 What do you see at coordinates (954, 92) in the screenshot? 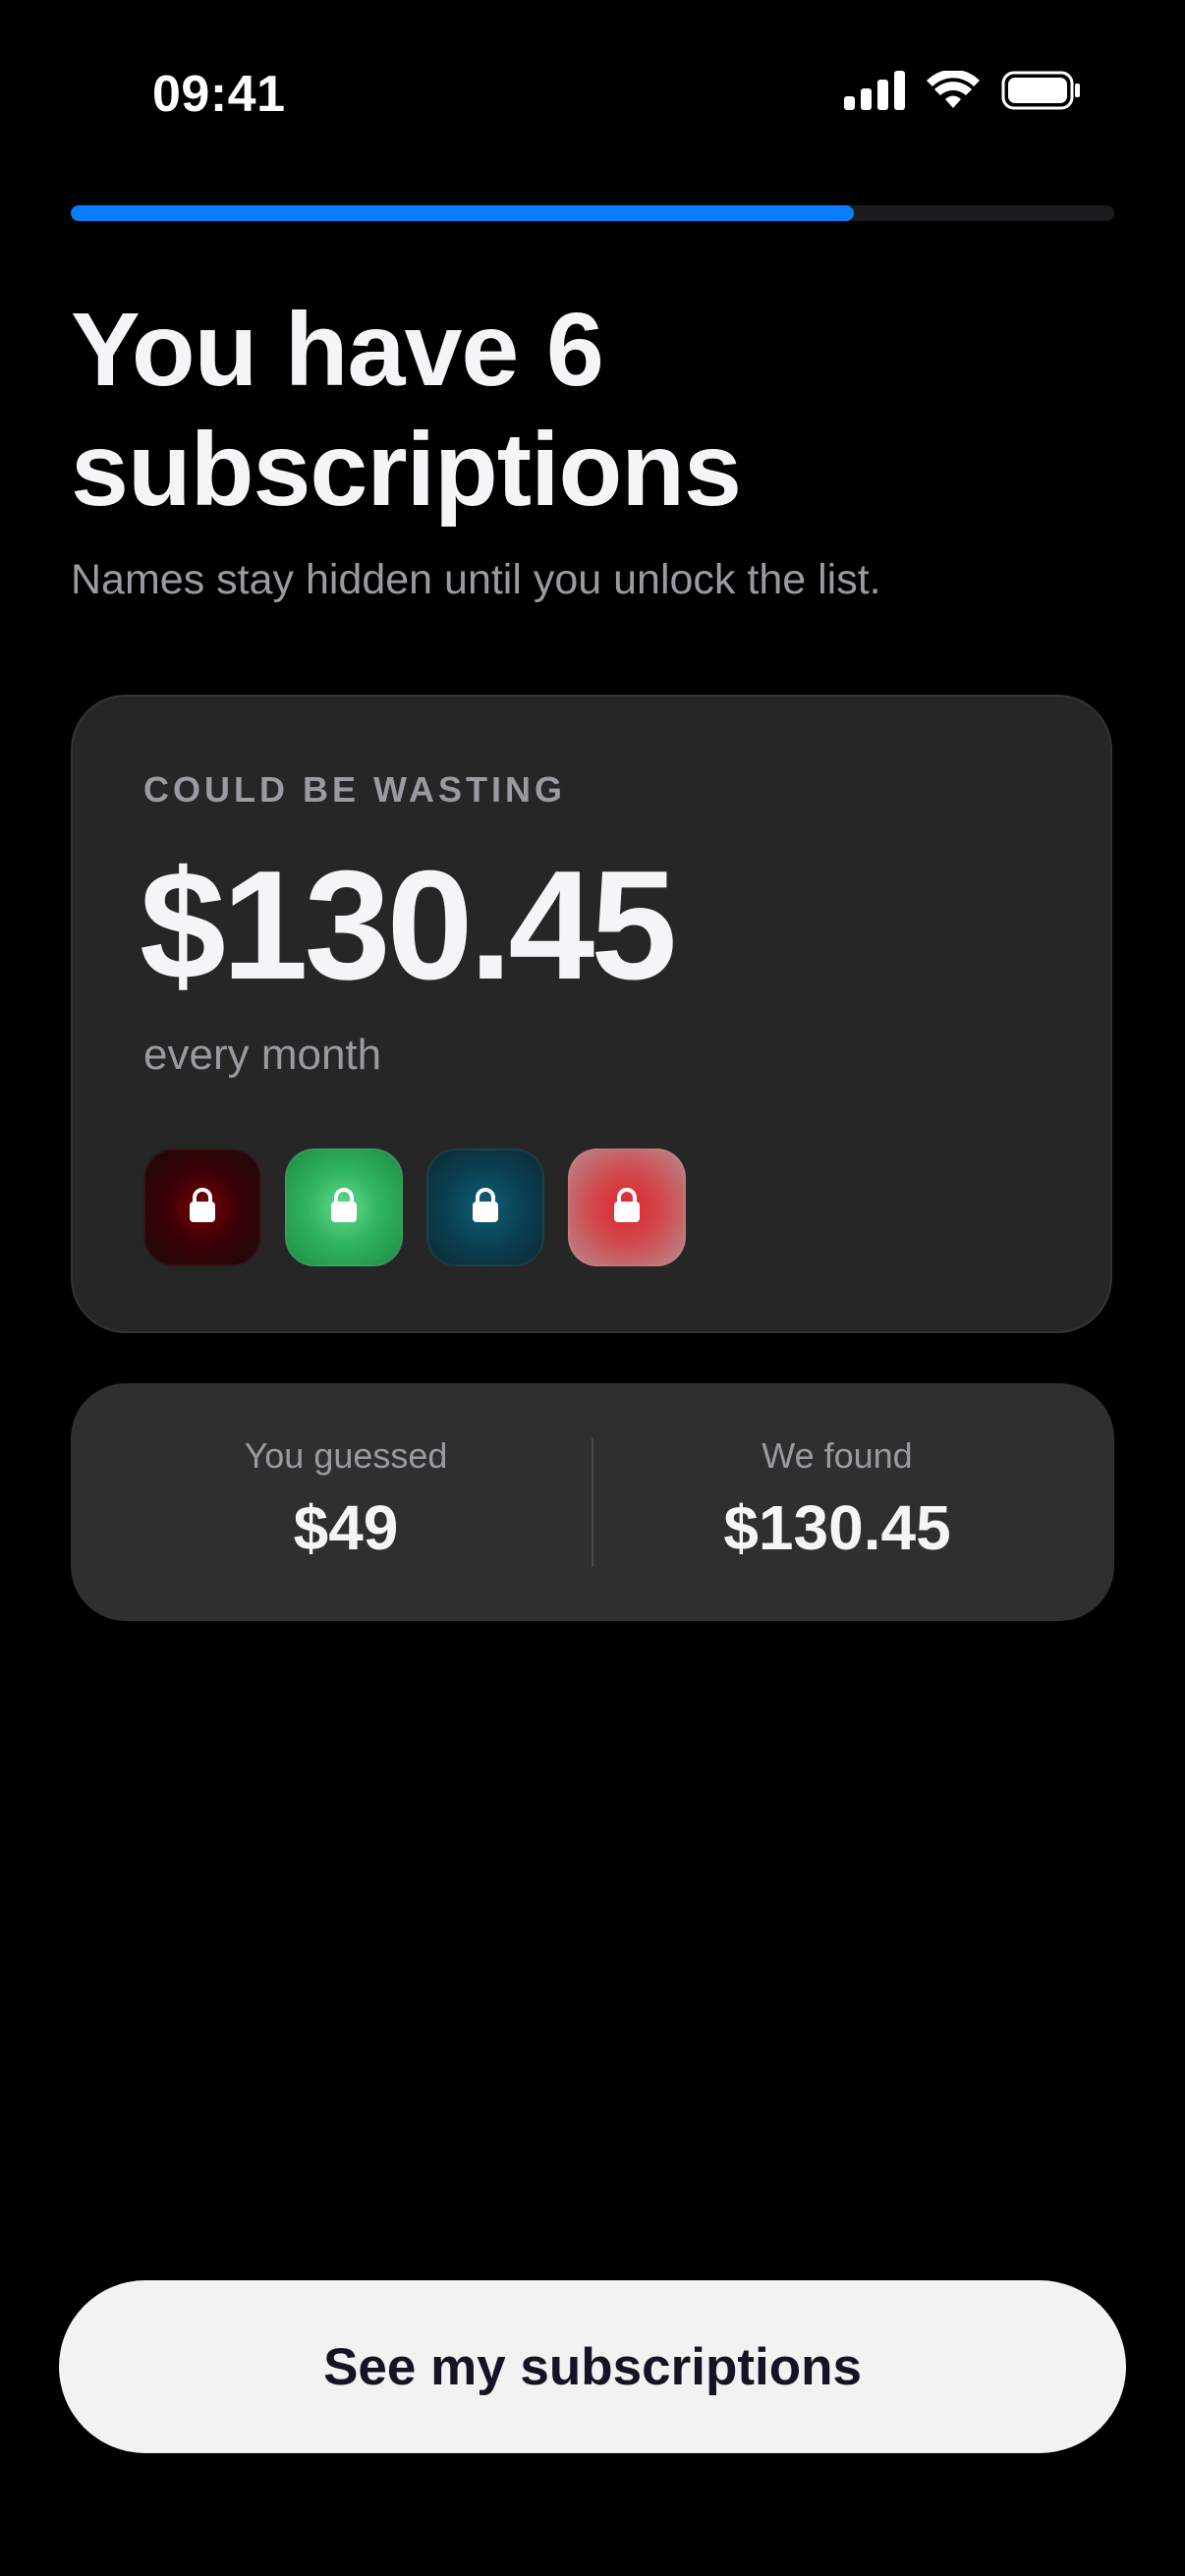
I see `wifi-icon` at bounding box center [954, 92].